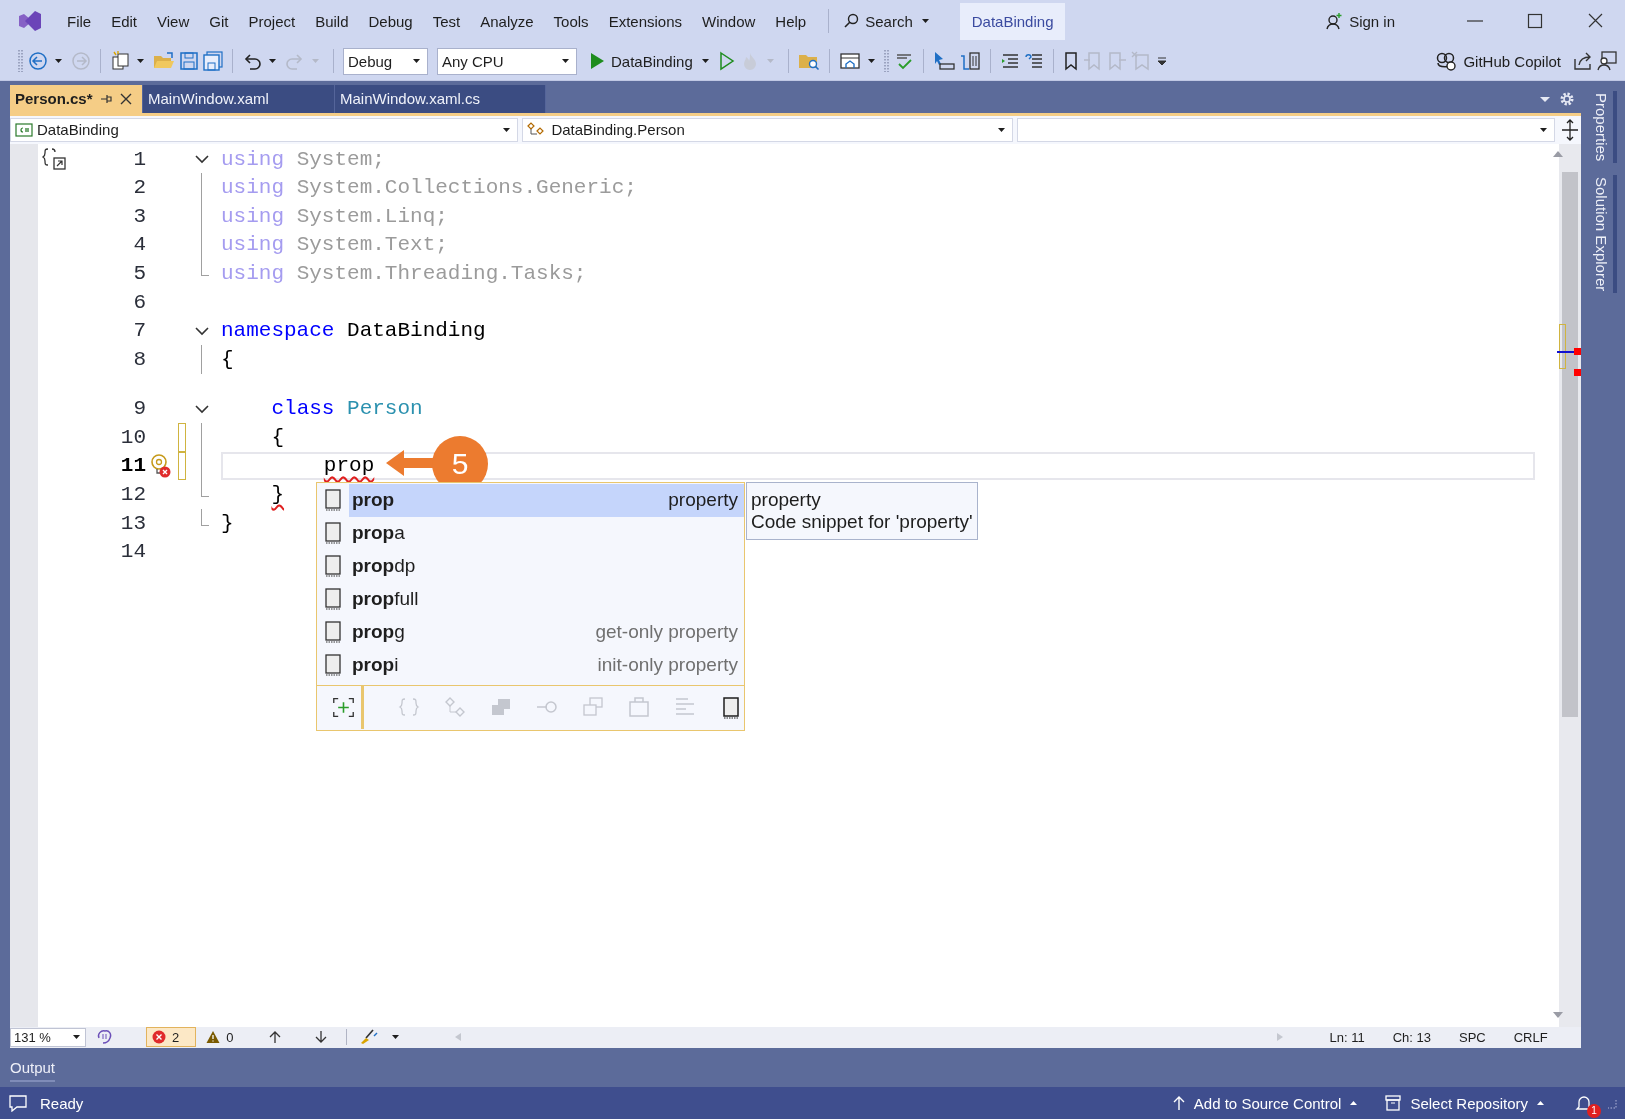 This screenshot has height=1119, width=1625. What do you see at coordinates (1603, 127) in the screenshot?
I see `side-tab: Properties` at bounding box center [1603, 127].